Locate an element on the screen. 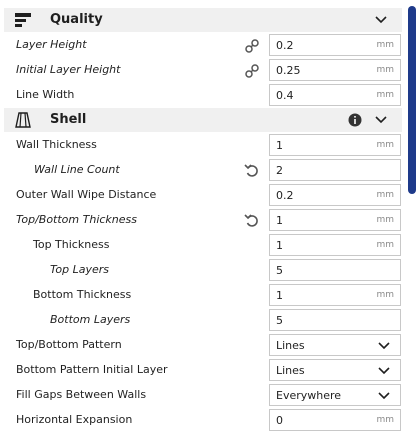 Image resolution: width=418 pixels, height=433 pixels. setting-label: Line Width is located at coordinates (45, 94).